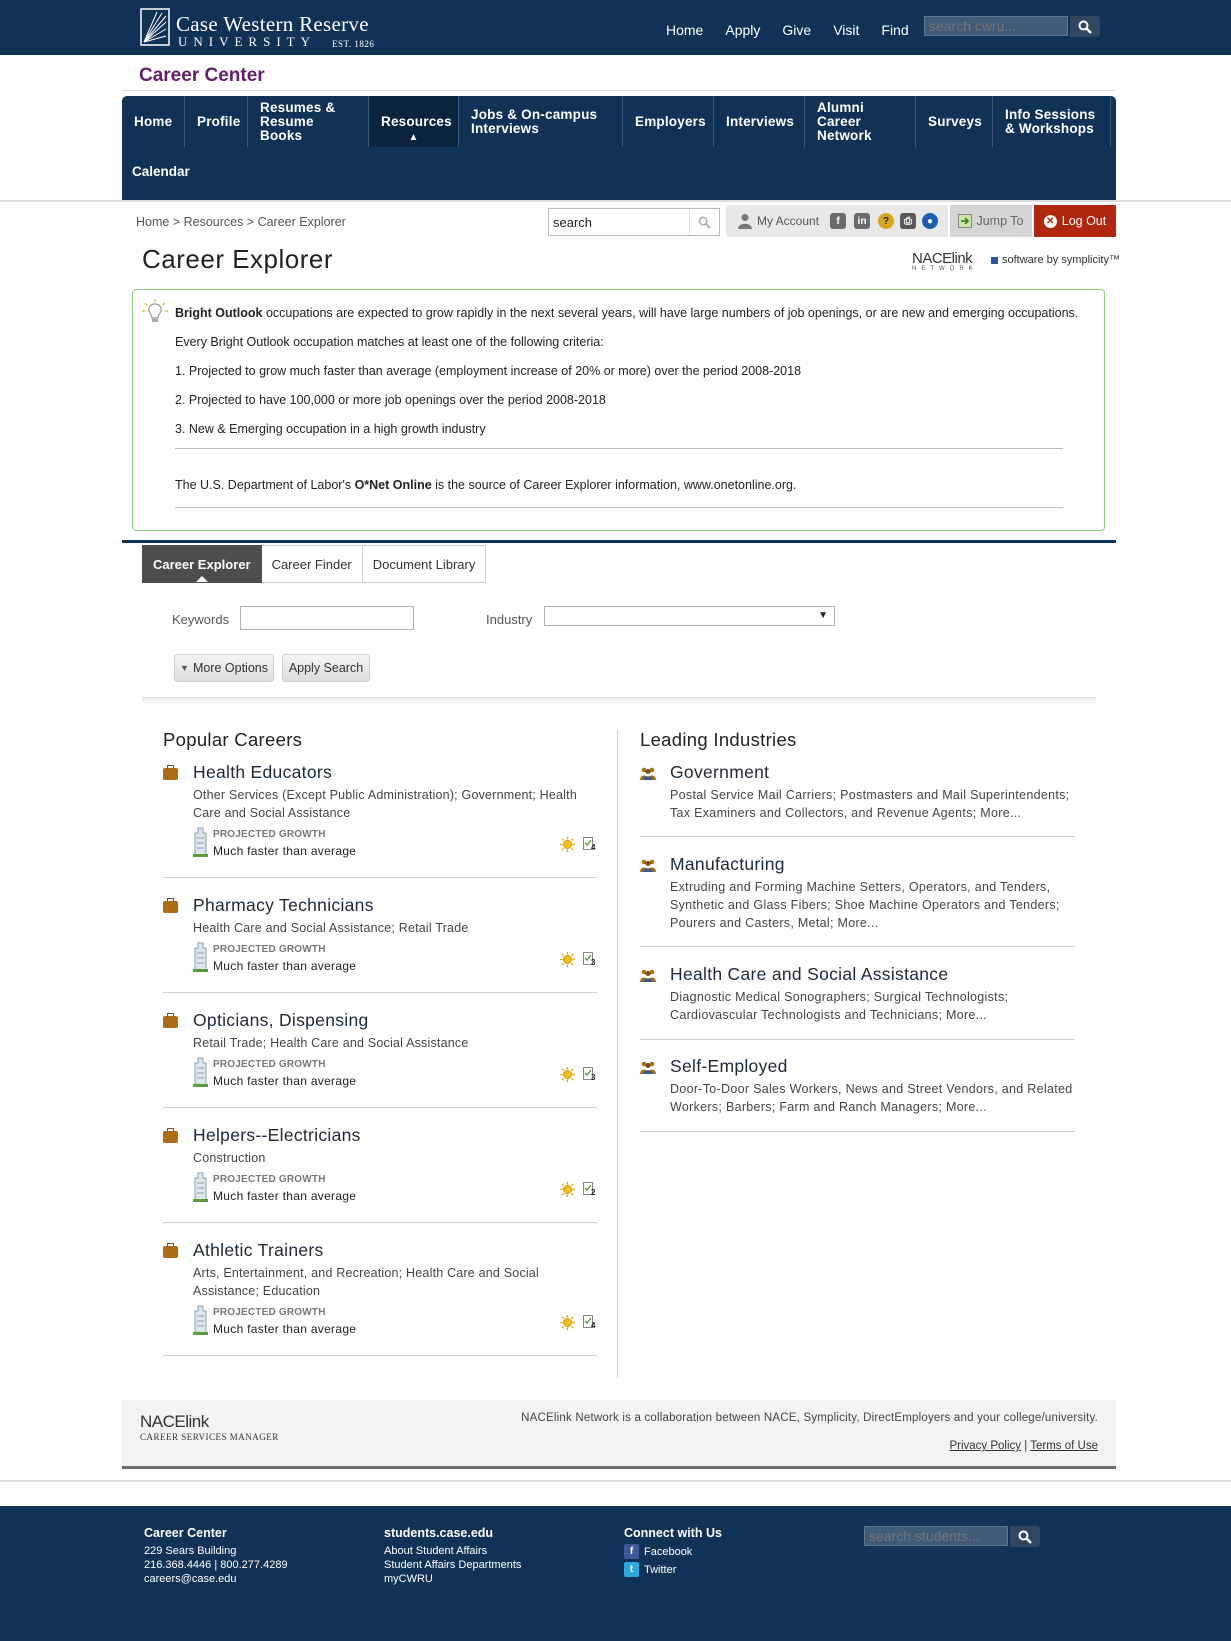  What do you see at coordinates (219, 313) in the screenshot?
I see `bright-outlook-label: Bright Outlook` at bounding box center [219, 313].